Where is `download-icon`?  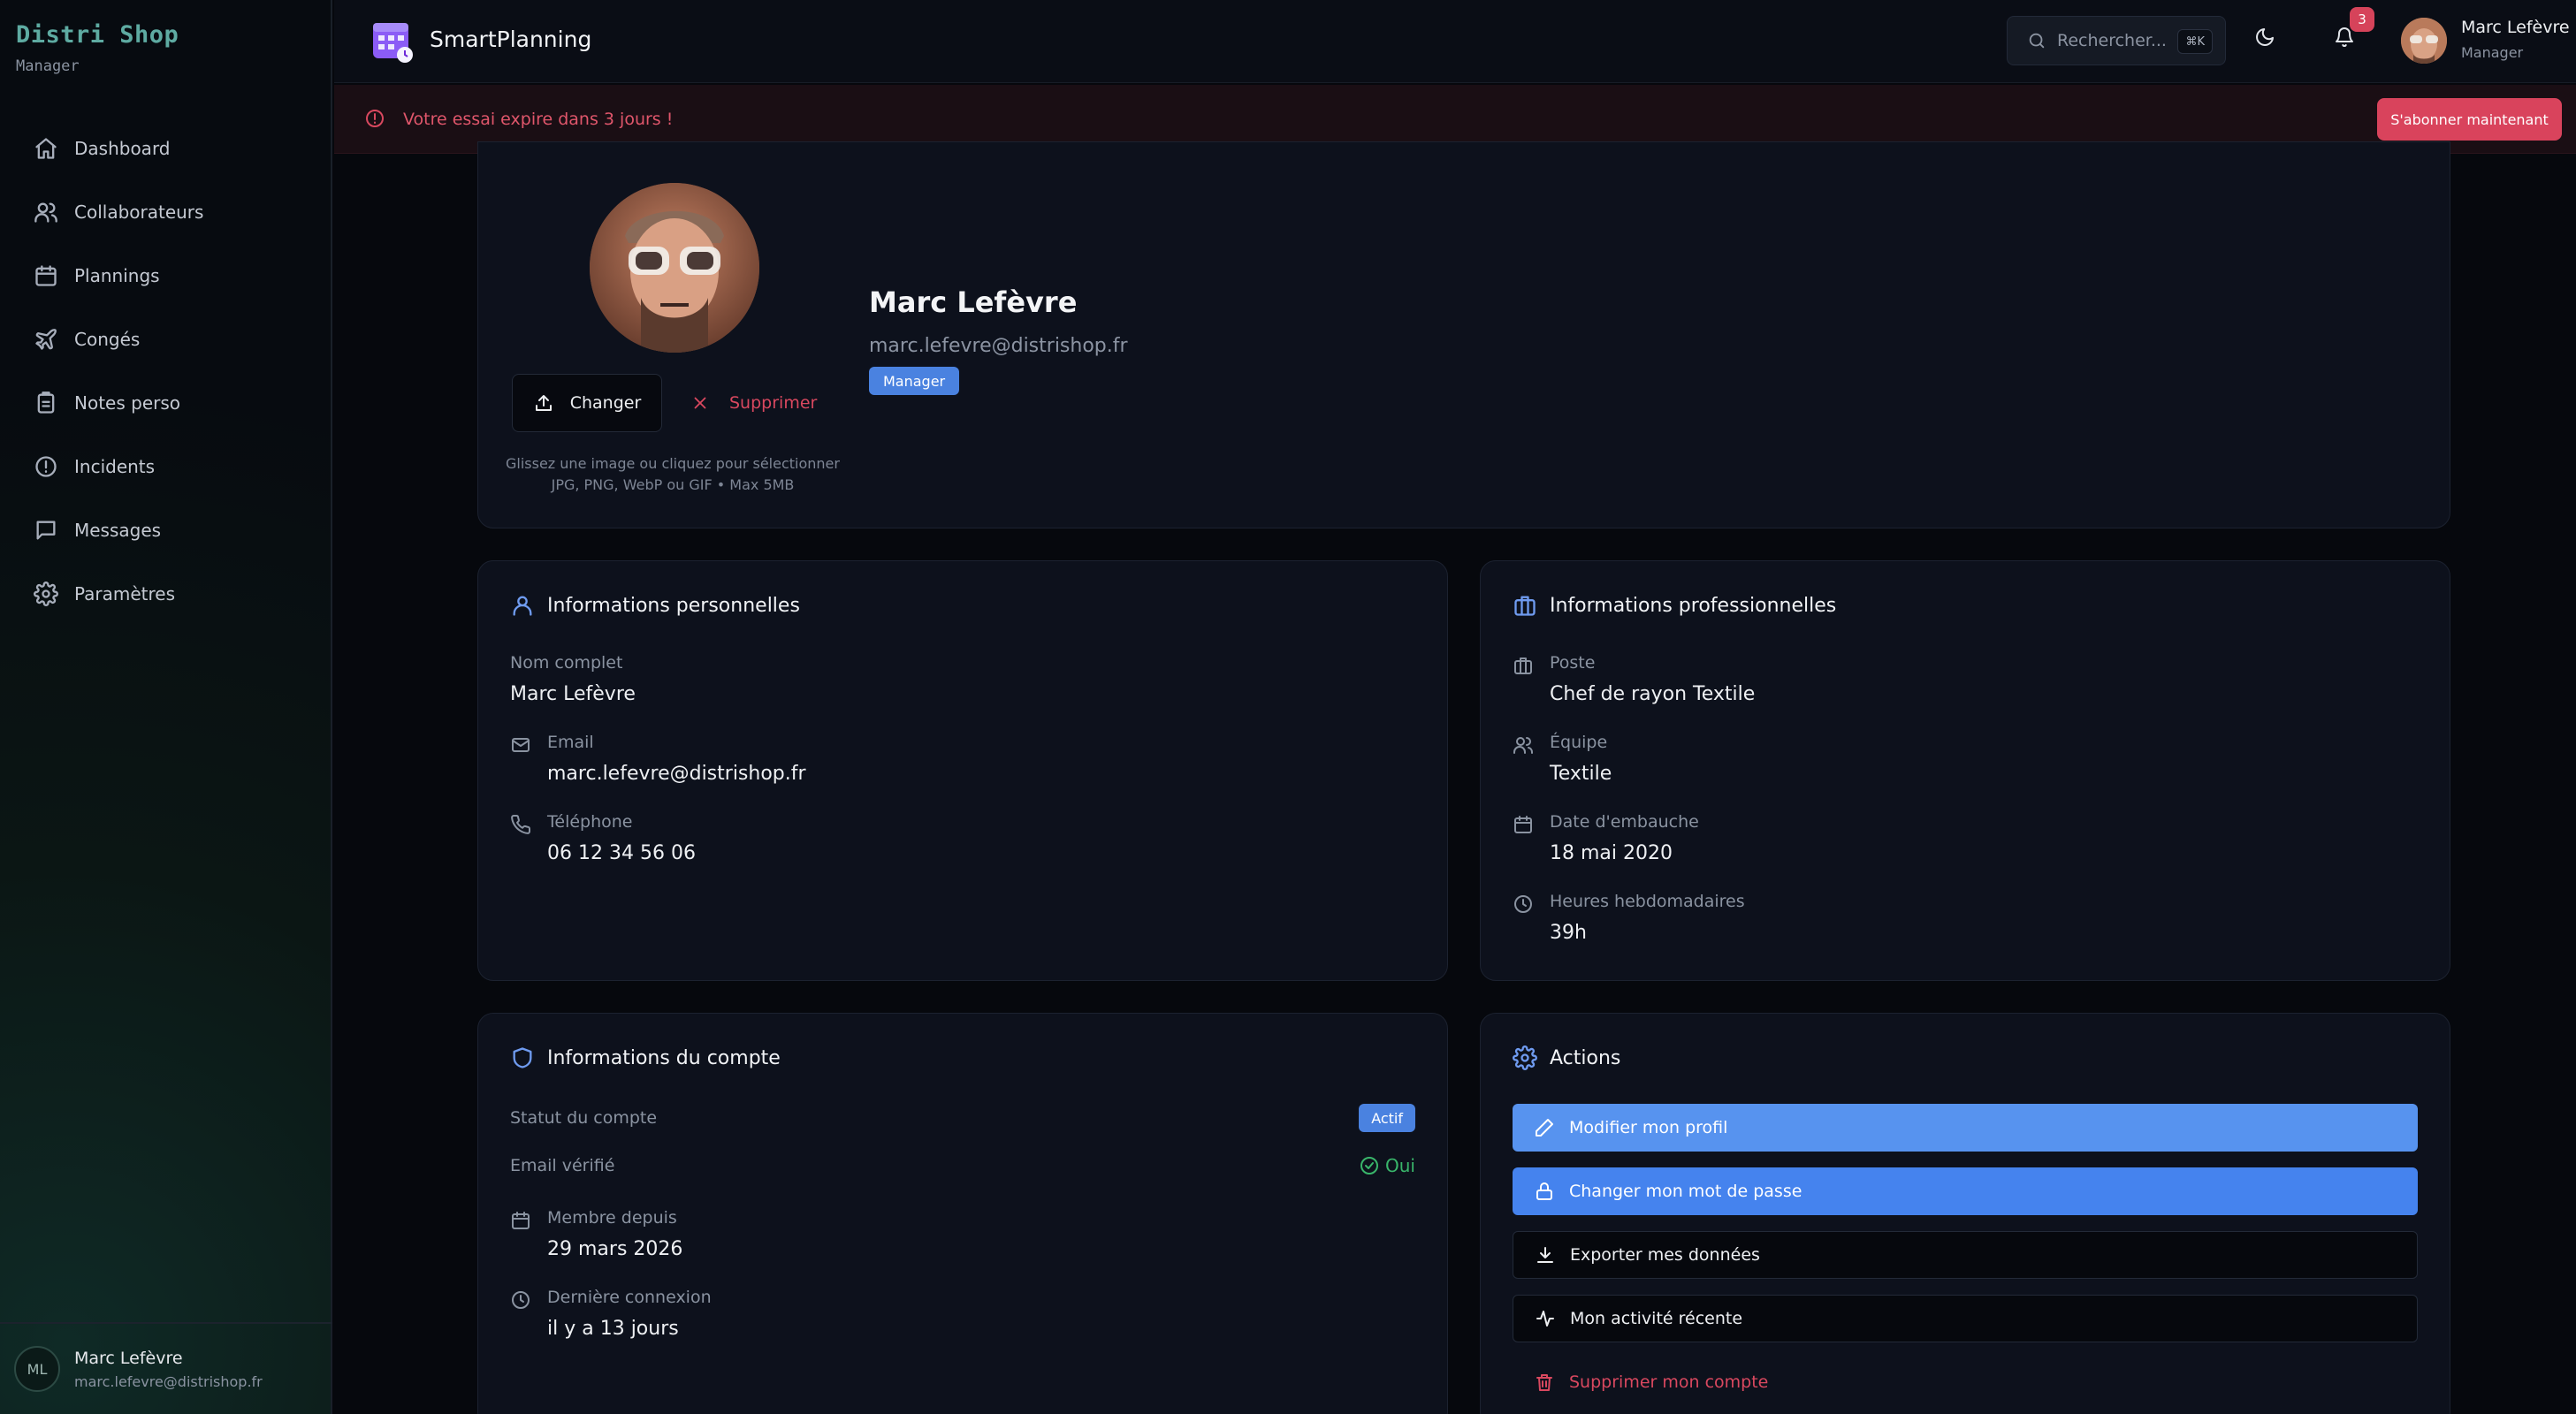 download-icon is located at coordinates (1545, 1255).